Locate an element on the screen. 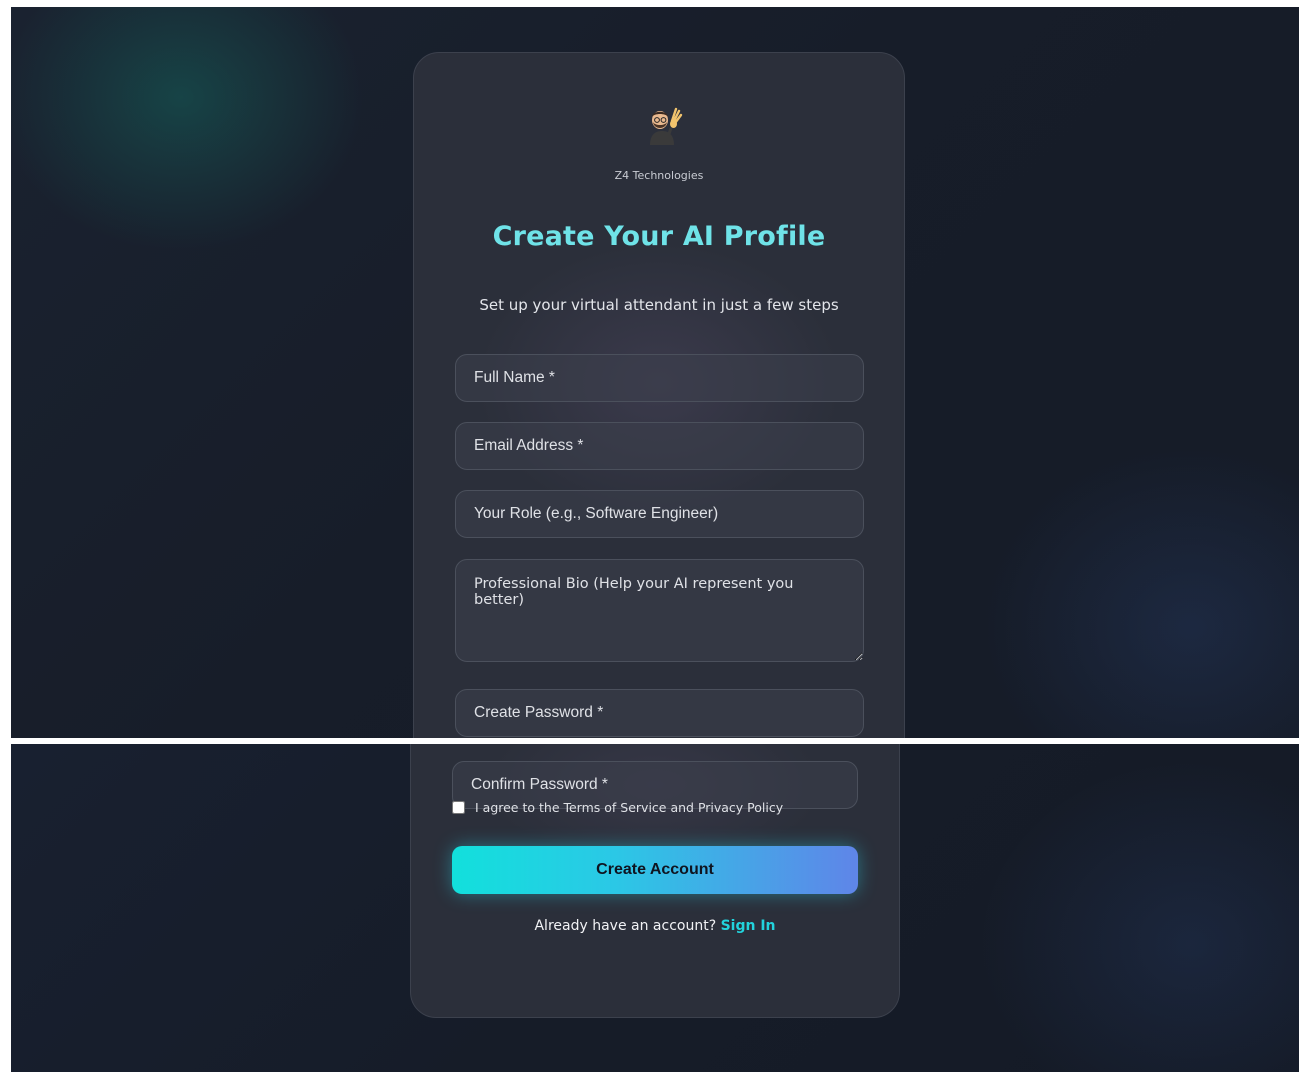  email-input is located at coordinates (659, 446).